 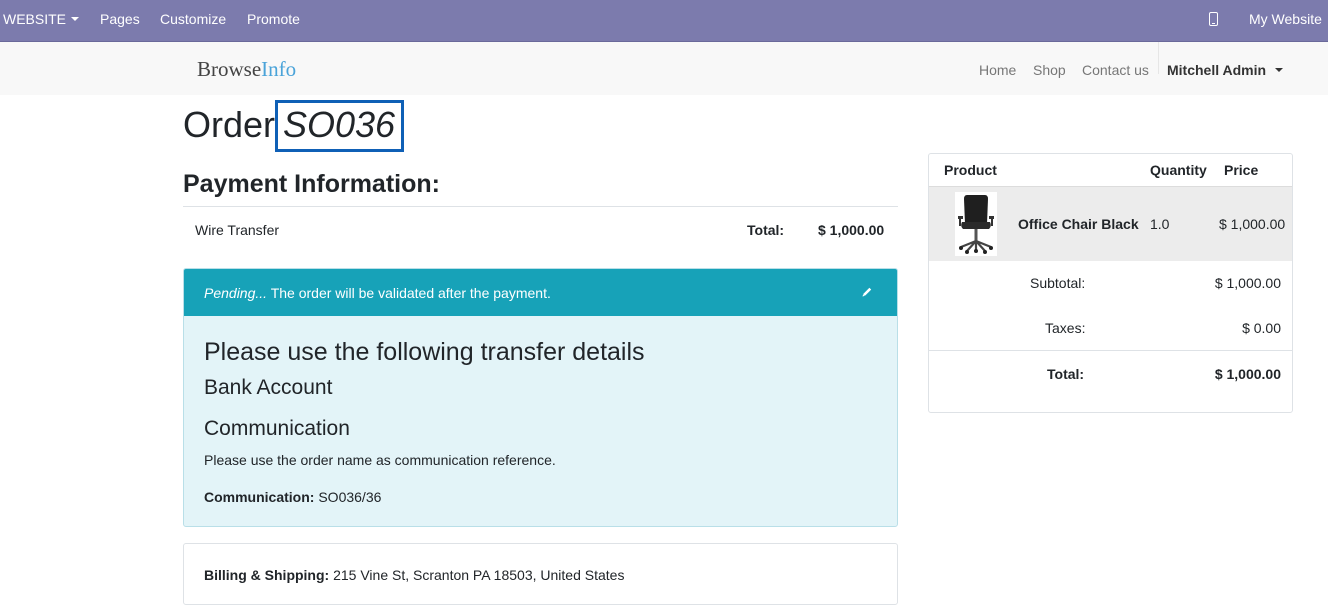 I want to click on order-number: SO036, so click(x=339, y=124).